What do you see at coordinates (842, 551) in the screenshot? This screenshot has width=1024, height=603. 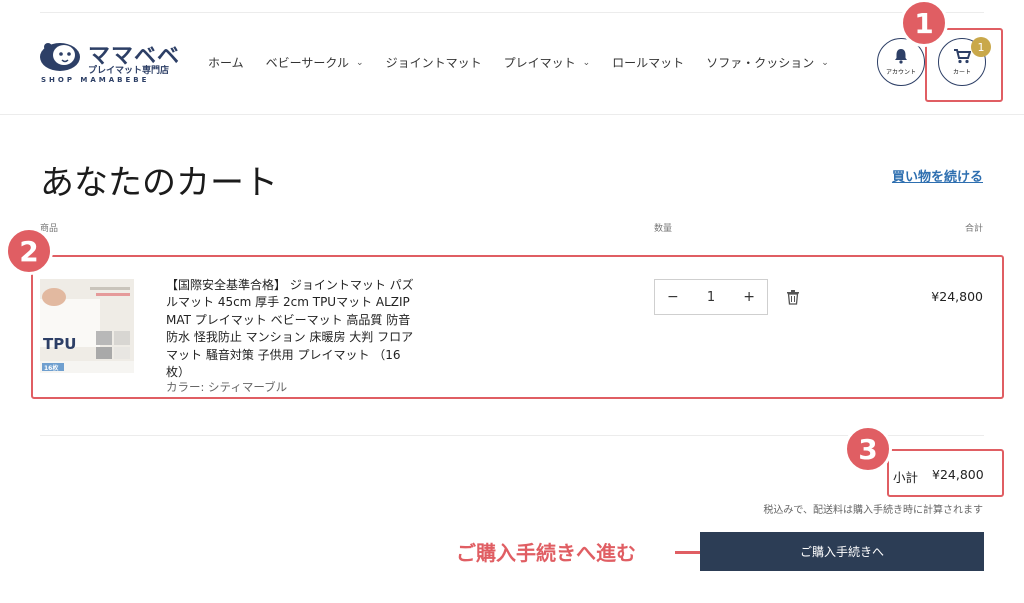 I see `checkout-button: ご購入手続きへ` at bounding box center [842, 551].